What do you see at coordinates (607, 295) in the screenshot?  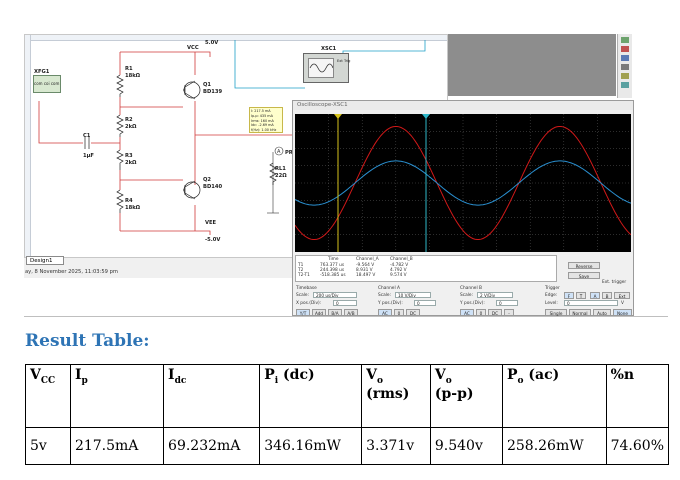 I see `trigger-source-b-button: B` at bounding box center [607, 295].